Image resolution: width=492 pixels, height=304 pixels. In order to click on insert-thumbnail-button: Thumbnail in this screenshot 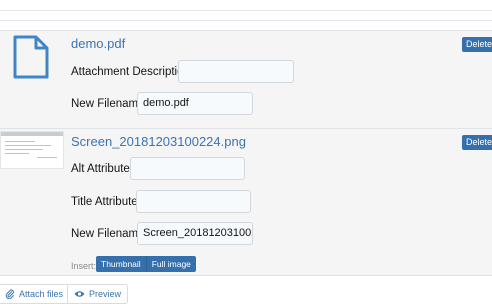, I will do `click(121, 264)`.